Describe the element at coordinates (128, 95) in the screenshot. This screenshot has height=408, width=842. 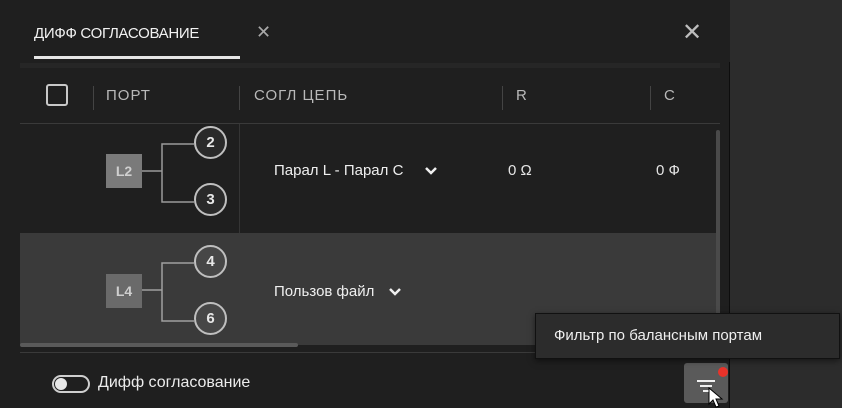
I see `column-header-port: ПОРТ` at that location.